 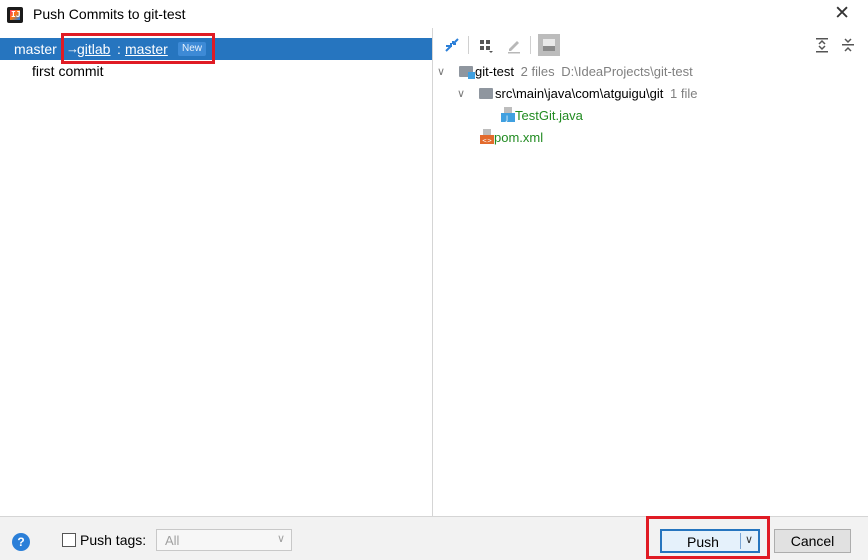 I want to click on highlight-box-push, so click(x=708, y=537).